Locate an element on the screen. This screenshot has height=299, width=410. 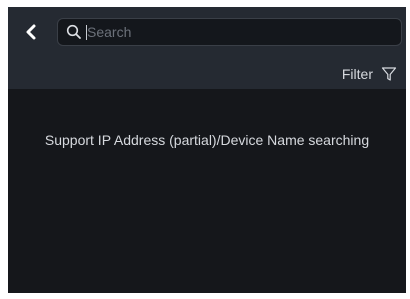
filter-label: Filter is located at coordinates (357, 74).